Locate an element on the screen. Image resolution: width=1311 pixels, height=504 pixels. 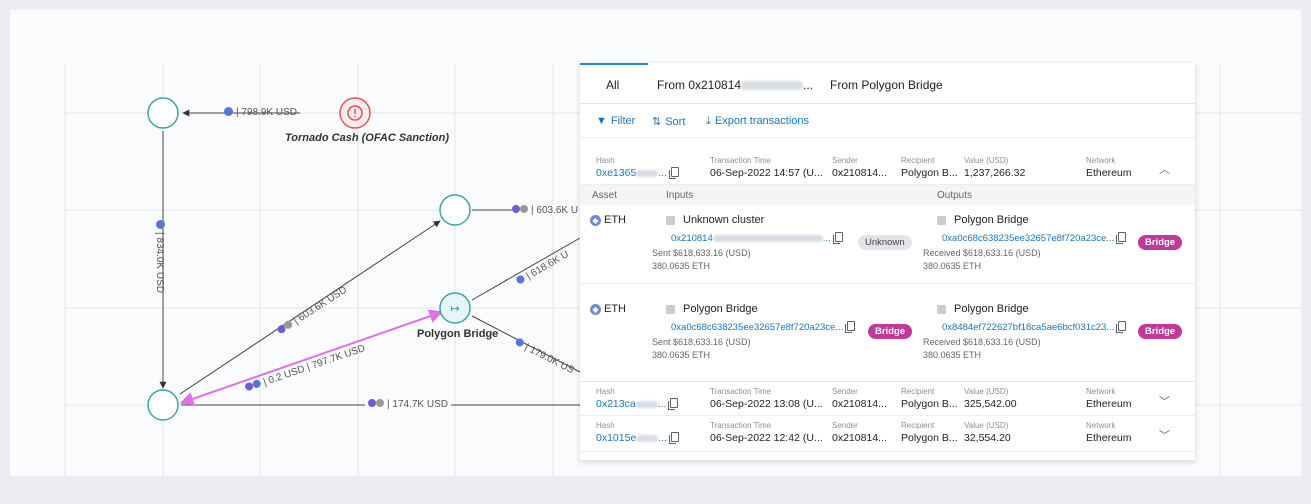
sort-icon: ⇅ is located at coordinates (657, 122).